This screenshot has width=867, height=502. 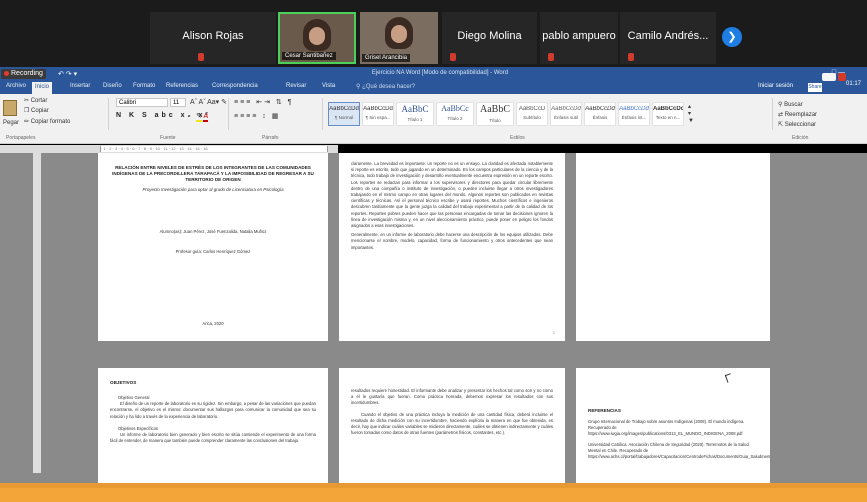 I want to click on alignment-buttons: ≡≡≡≡ ↕ ▦, so click(x=257, y=116).